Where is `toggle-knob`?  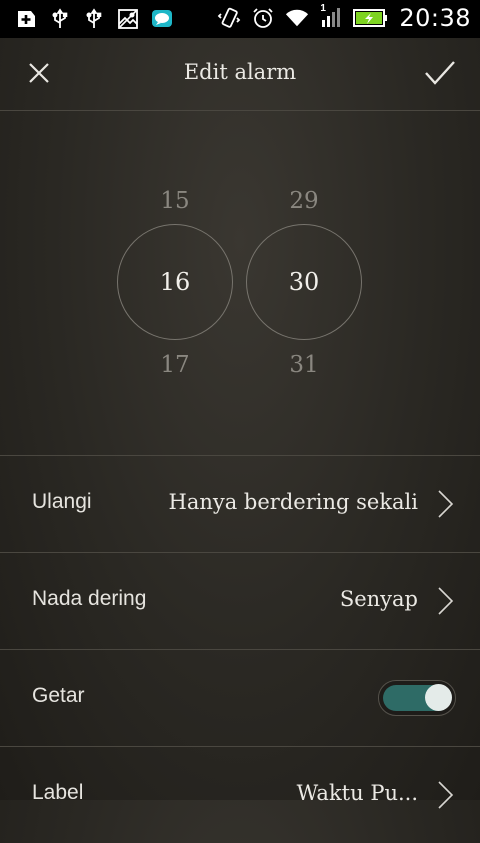 toggle-knob is located at coordinates (438, 697).